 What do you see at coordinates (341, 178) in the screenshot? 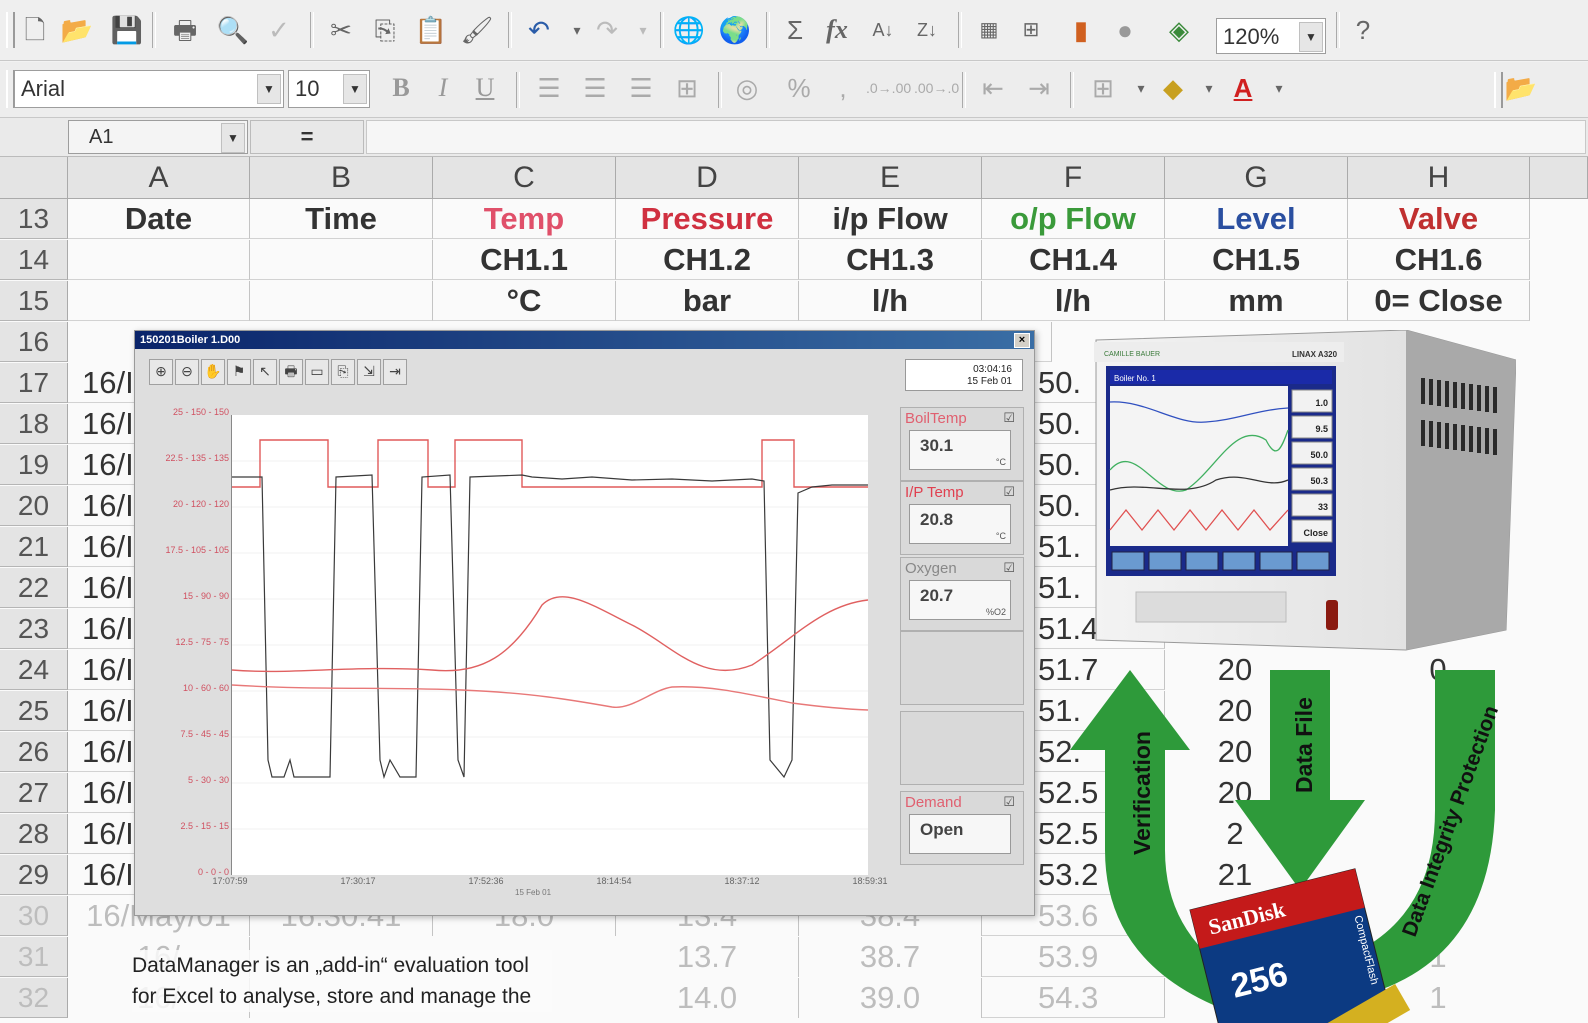
I see `column-header-b: B` at bounding box center [341, 178].